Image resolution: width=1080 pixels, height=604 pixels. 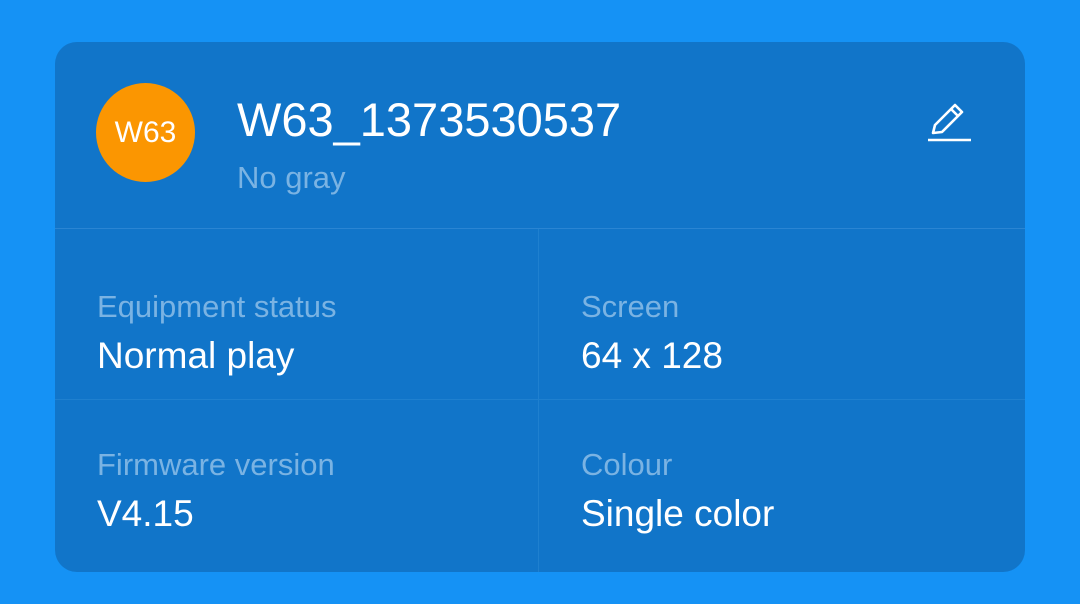 What do you see at coordinates (291, 177) in the screenshot?
I see `device-subtitle: No gray` at bounding box center [291, 177].